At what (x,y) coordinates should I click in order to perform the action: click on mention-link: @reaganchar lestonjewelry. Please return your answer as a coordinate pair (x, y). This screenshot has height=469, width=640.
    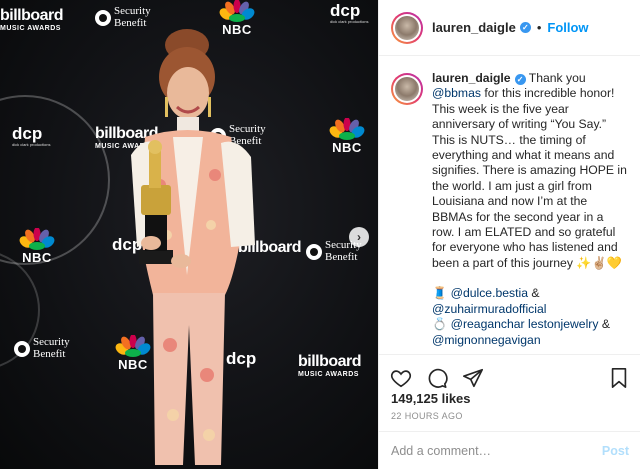
    Looking at the image, I should click on (525, 324).